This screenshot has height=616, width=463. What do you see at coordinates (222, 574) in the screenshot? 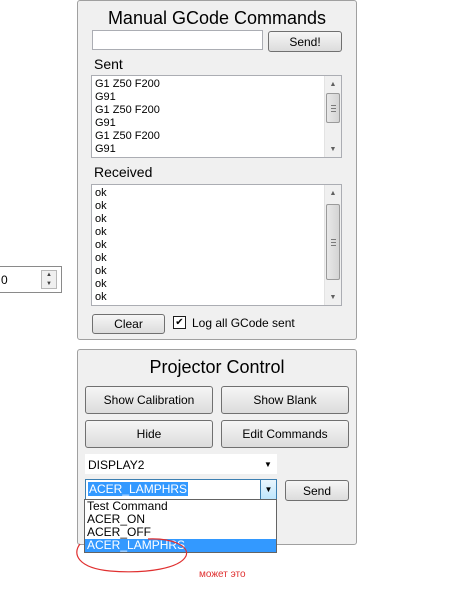
I see `annotation-note: может это` at bounding box center [222, 574].